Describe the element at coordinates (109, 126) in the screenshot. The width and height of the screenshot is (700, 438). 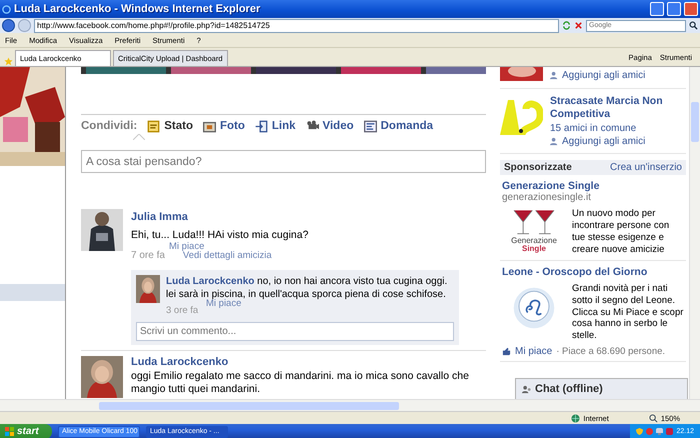
I see `share-label: Condividi:` at that location.